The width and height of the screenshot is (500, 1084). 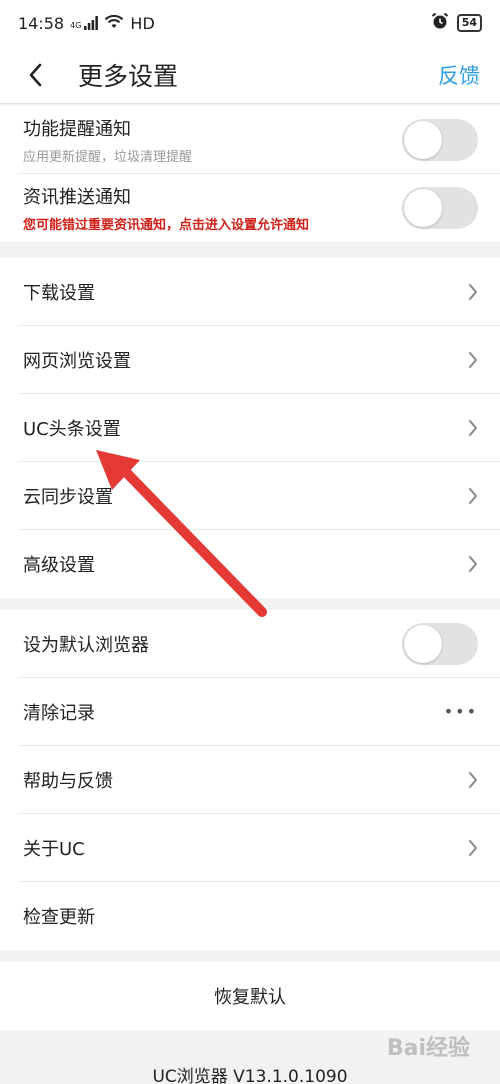 I want to click on watermark-logo: Bai经验, so click(x=428, y=1048).